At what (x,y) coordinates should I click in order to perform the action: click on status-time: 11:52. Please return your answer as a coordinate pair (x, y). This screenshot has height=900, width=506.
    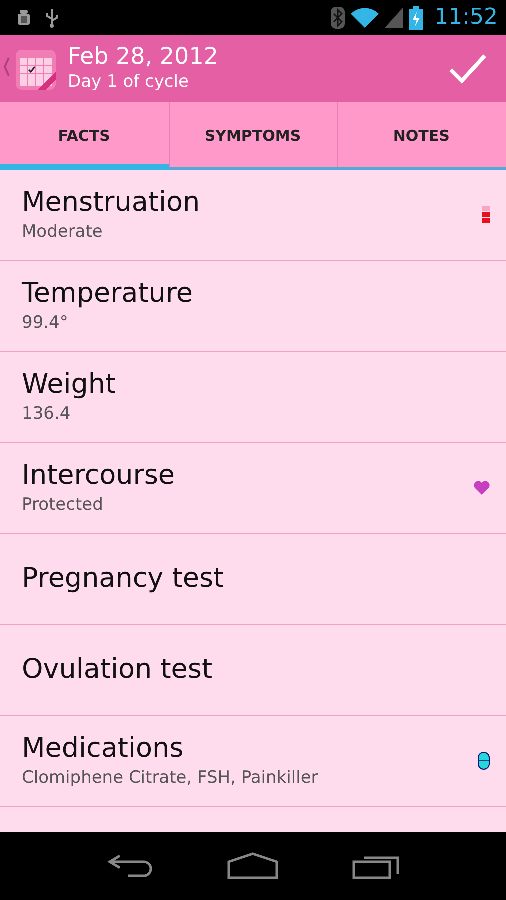
    Looking at the image, I should click on (466, 17).